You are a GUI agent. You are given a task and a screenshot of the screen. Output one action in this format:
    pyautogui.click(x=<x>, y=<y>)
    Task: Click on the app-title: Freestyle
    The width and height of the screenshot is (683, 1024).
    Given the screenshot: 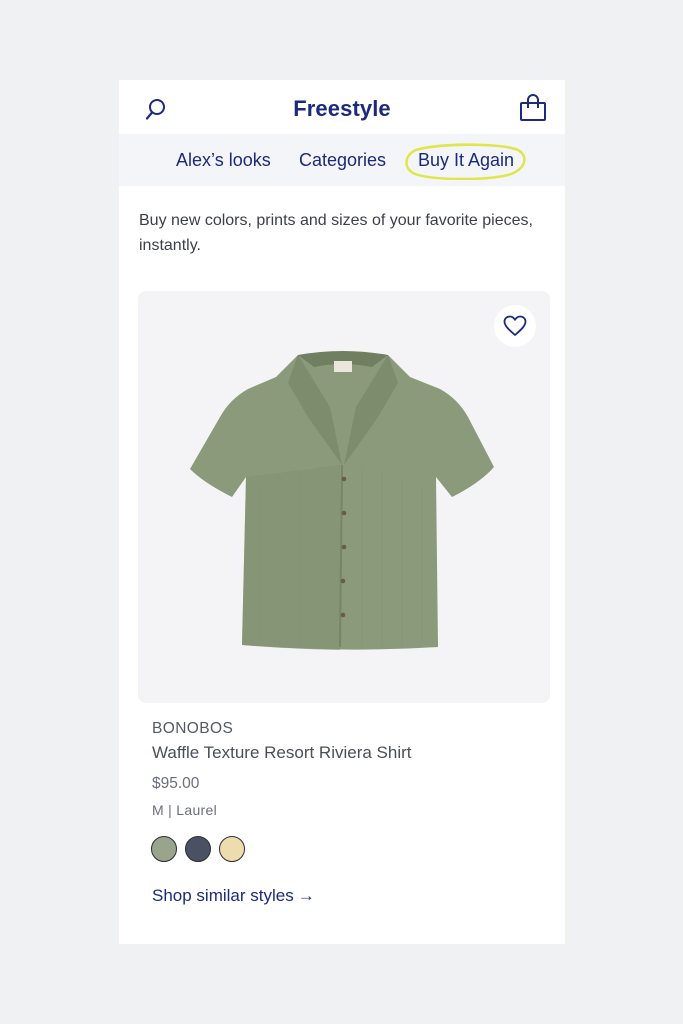 What is the action you would take?
    pyautogui.click(x=342, y=109)
    